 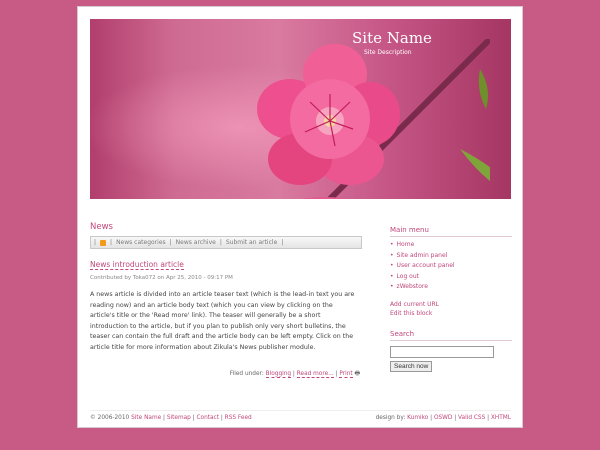 I want to click on footer-rss-link: RSS Feed, so click(x=238, y=418).